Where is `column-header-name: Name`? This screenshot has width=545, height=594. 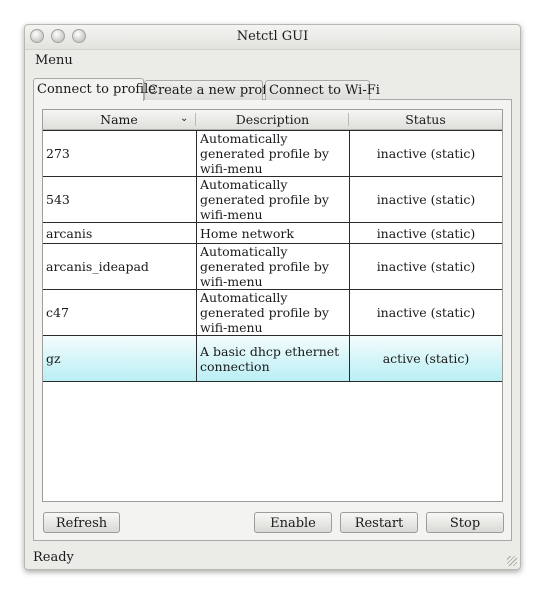 column-header-name: Name is located at coordinates (119, 119).